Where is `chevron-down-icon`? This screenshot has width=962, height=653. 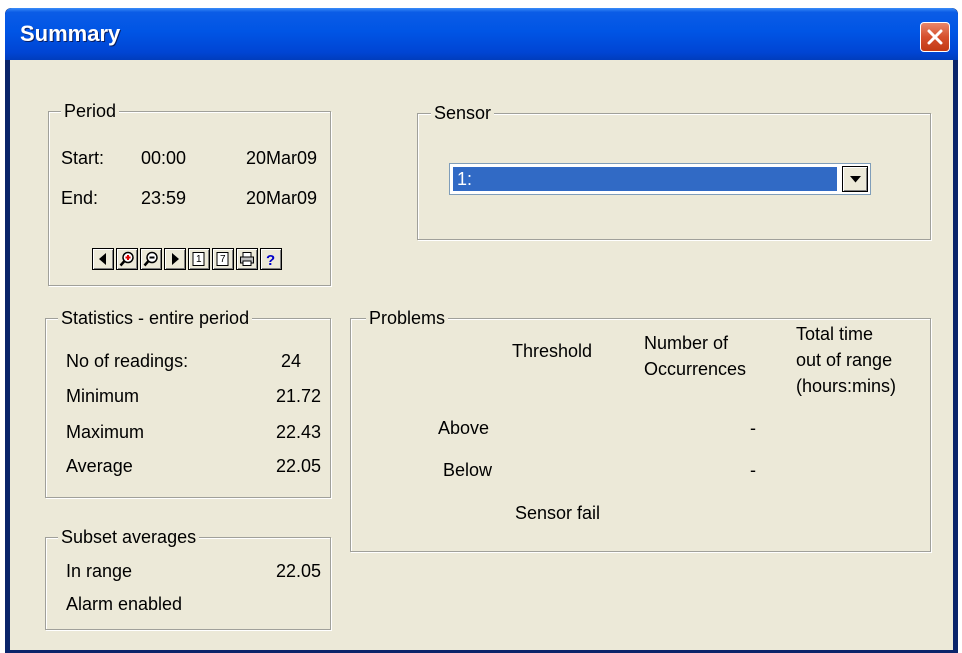 chevron-down-icon is located at coordinates (855, 179).